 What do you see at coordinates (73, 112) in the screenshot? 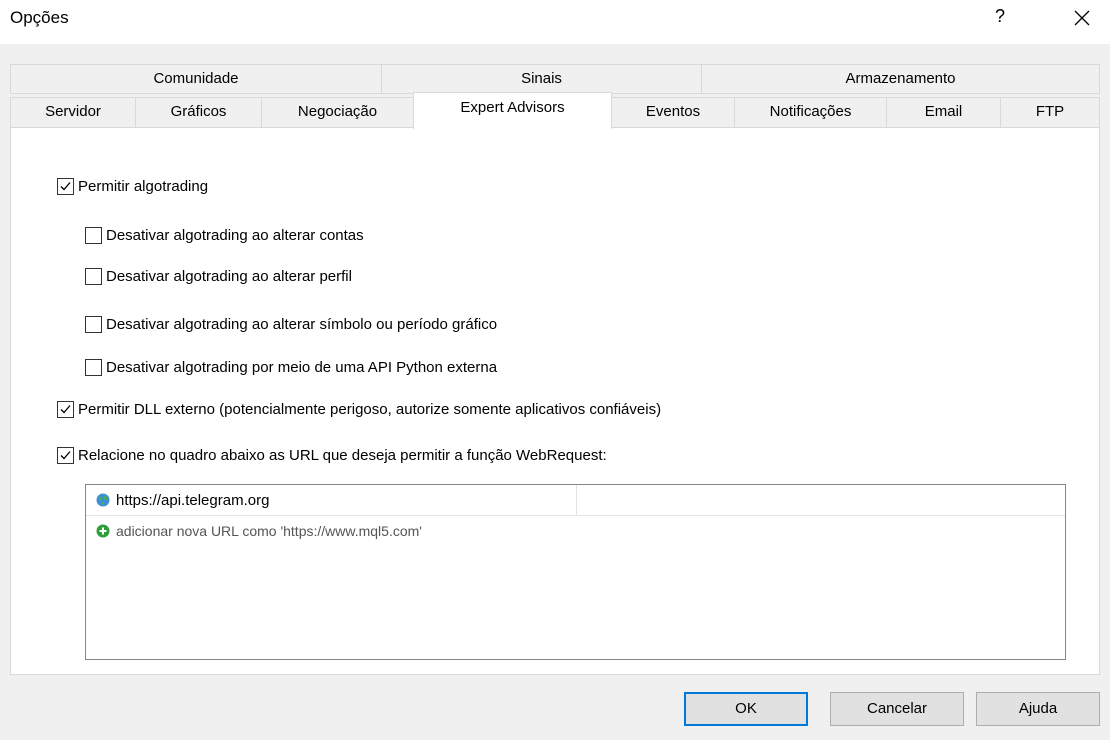
I see `tab-servidor: Servidor` at bounding box center [73, 112].